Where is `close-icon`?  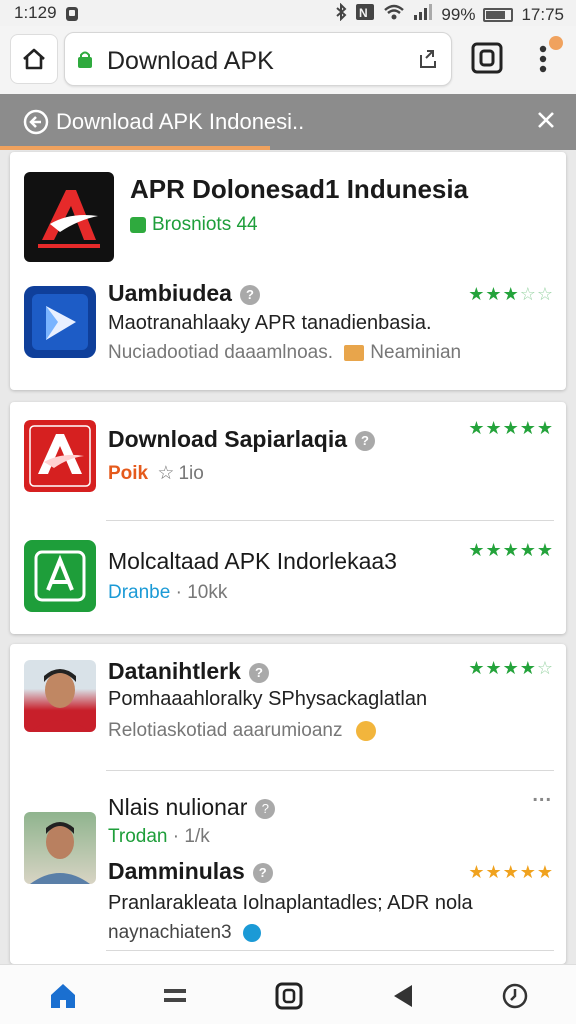 close-icon is located at coordinates (546, 120).